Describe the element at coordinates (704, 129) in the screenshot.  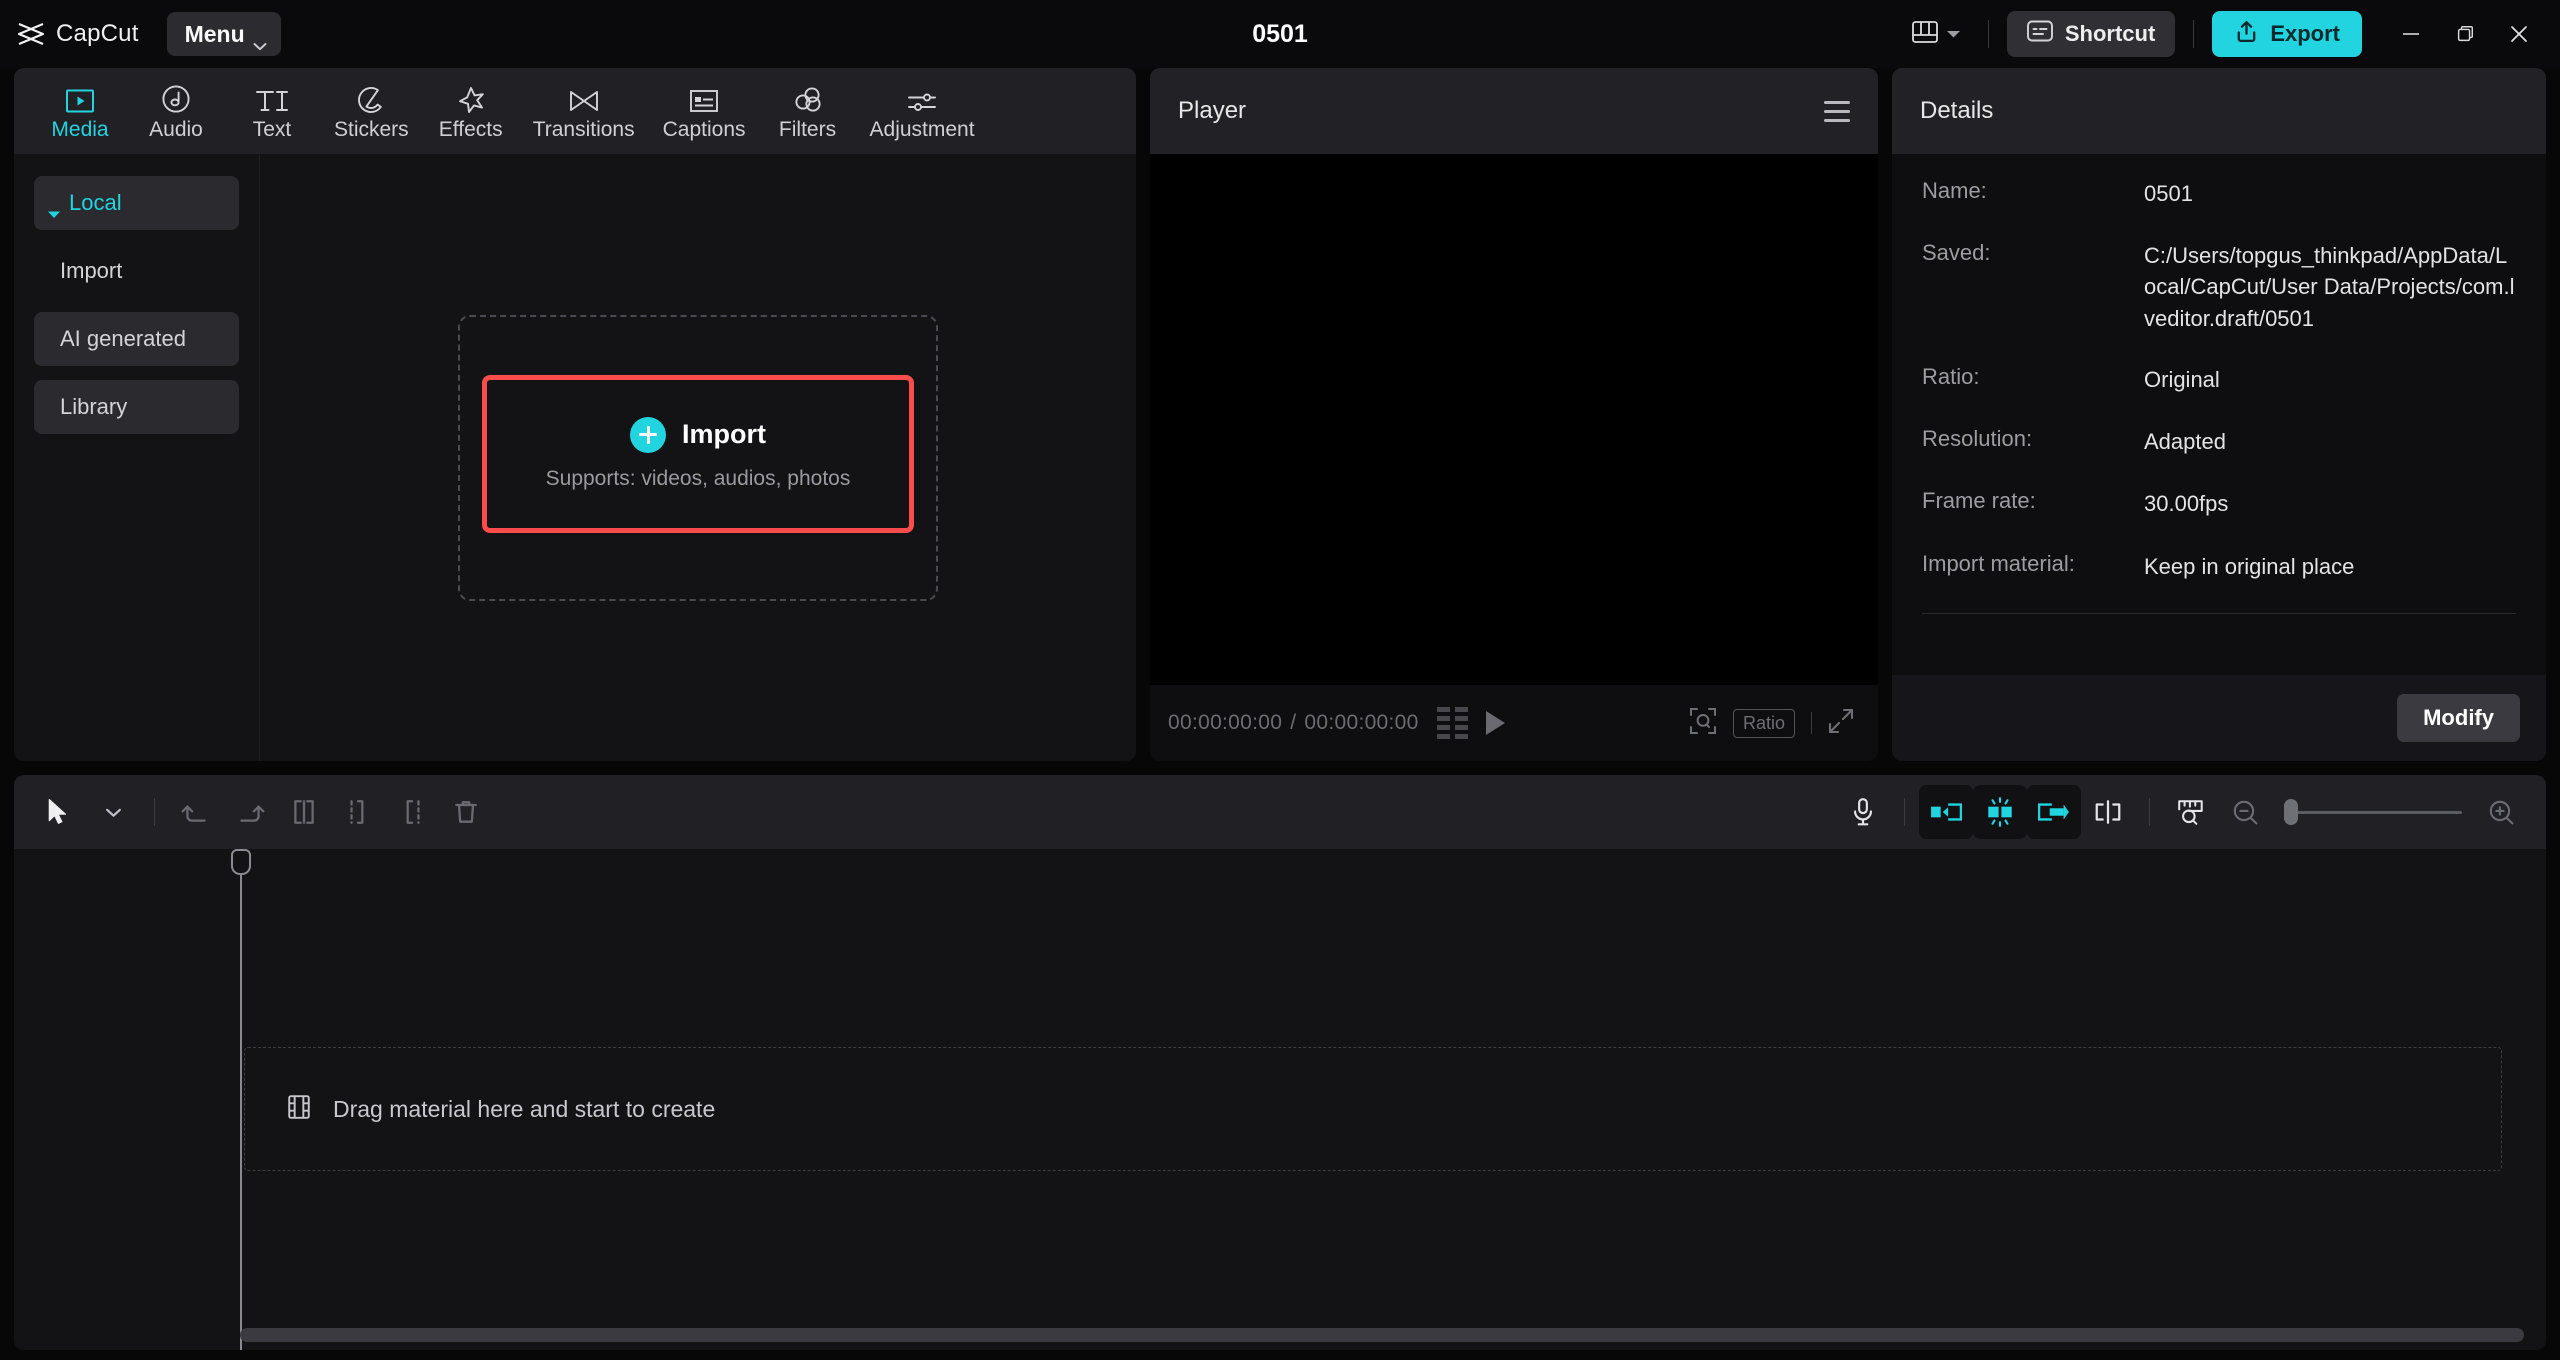
I see `tab-label: Captions` at that location.